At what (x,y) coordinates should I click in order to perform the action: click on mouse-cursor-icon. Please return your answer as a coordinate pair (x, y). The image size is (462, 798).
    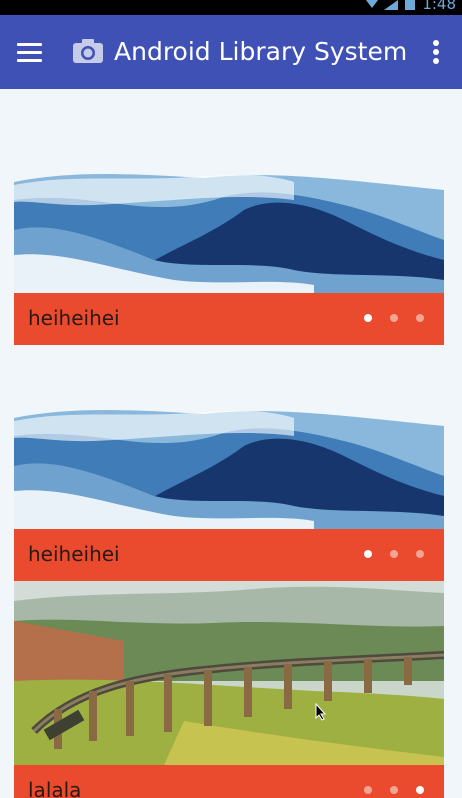
    Looking at the image, I should click on (321, 712).